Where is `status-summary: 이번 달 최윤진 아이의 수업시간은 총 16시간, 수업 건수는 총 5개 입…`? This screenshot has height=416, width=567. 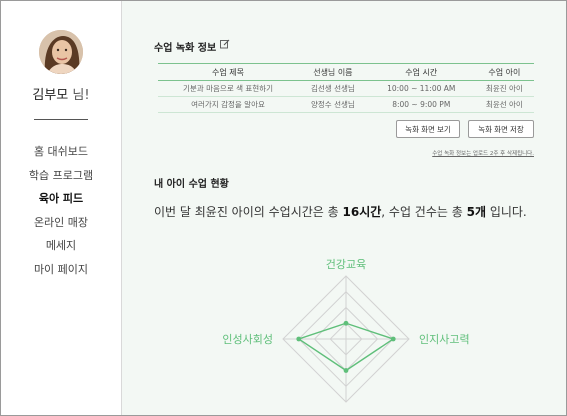
status-summary: 이번 달 최윤진 아이의 수업시간은 총 16시간, 수업 건수는 총 5개 입… is located at coordinates (340, 211).